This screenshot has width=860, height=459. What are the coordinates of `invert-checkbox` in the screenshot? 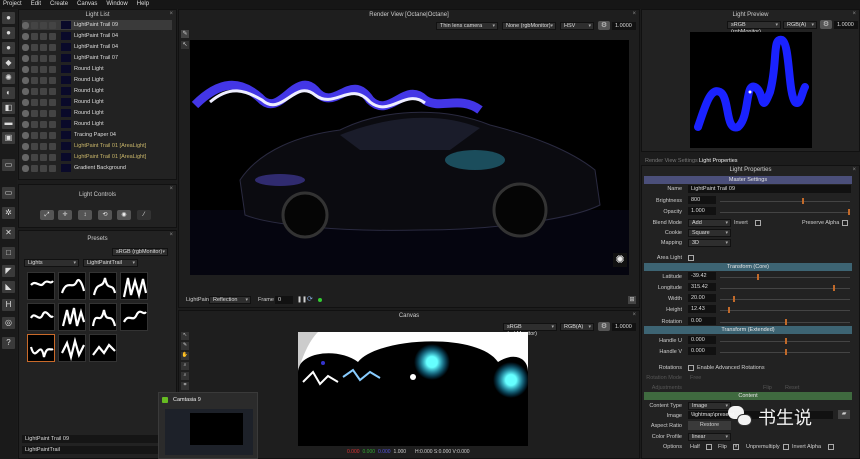 It's located at (758, 223).